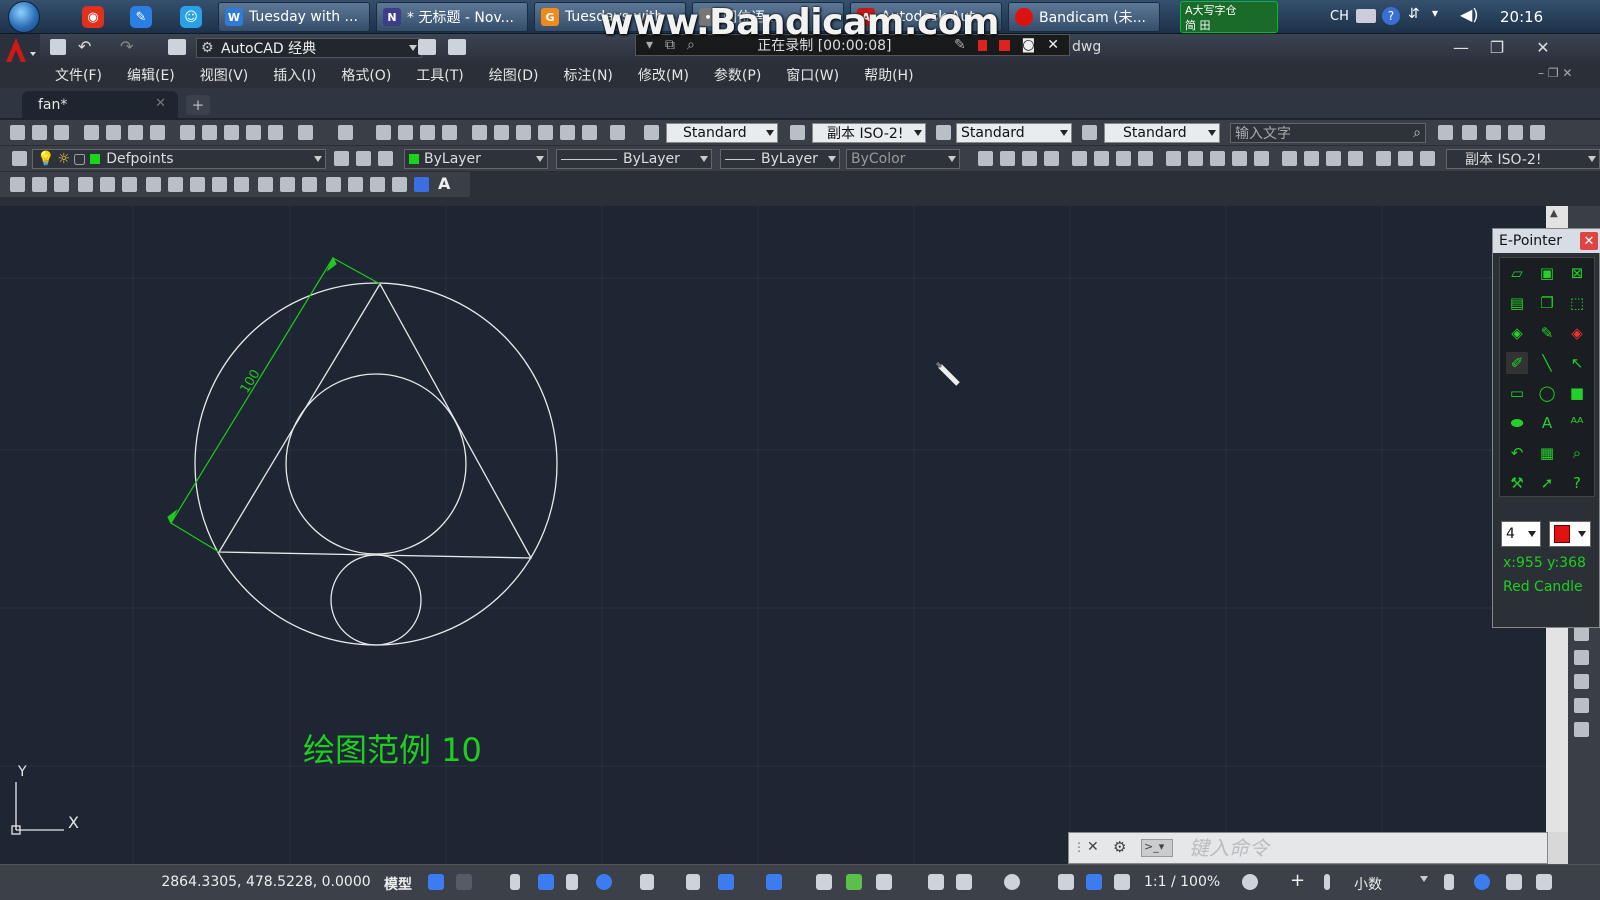 Image resolution: width=1600 pixels, height=900 pixels. Describe the element at coordinates (187, 132) in the screenshot. I see `cut-icon` at that location.